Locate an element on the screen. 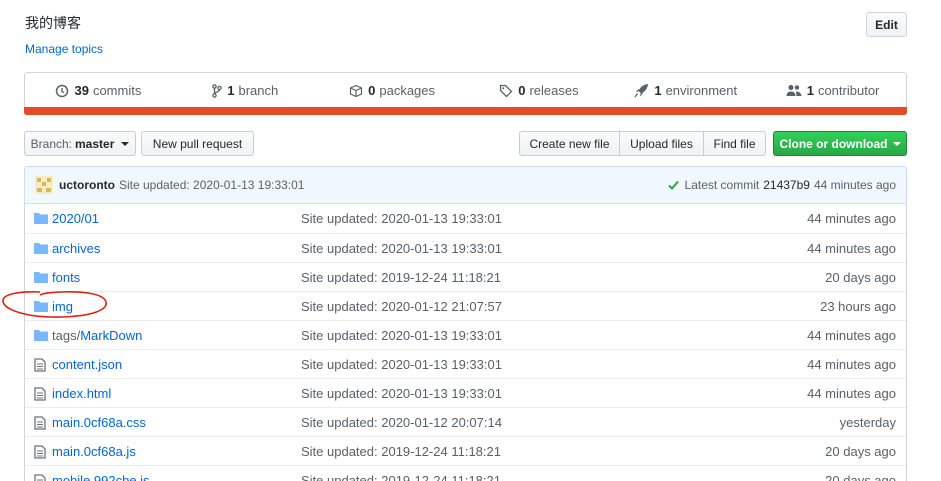 Image resolution: width=941 pixels, height=481 pixels. annotation-circle is located at coordinates (54, 304).